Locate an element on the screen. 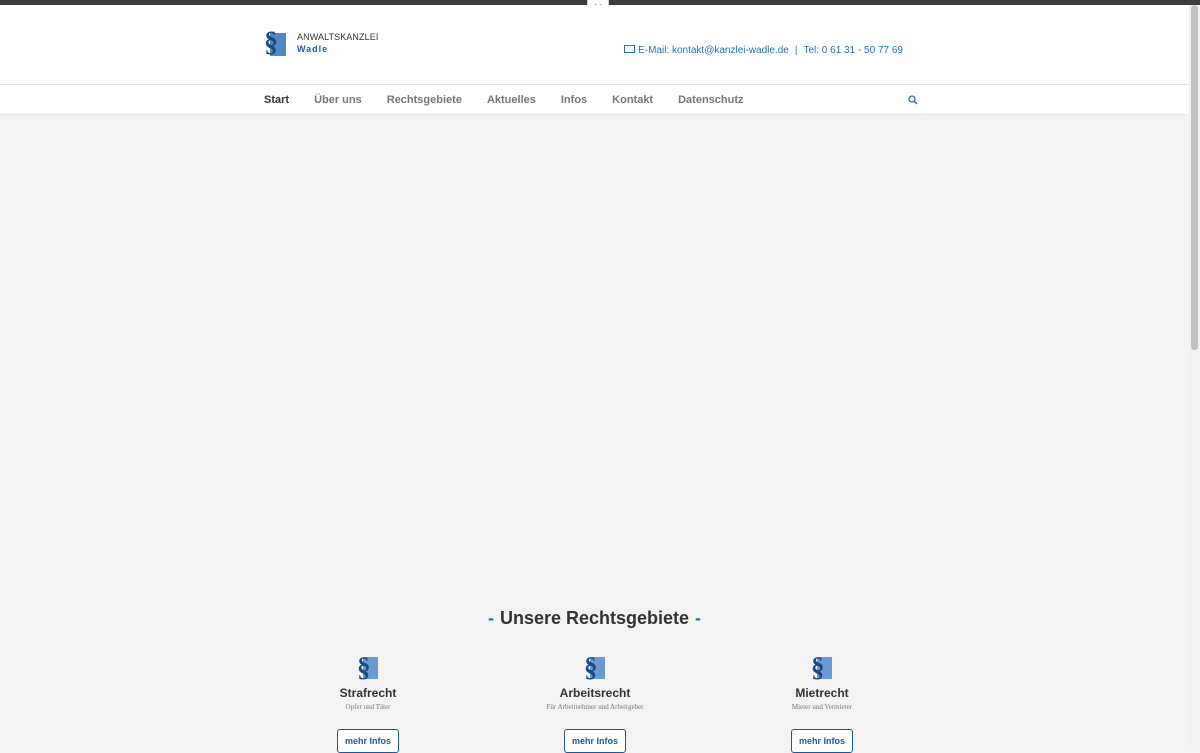 The height and width of the screenshot is (753, 1200). nav-item-kontakt: Kontakt is located at coordinates (632, 100).